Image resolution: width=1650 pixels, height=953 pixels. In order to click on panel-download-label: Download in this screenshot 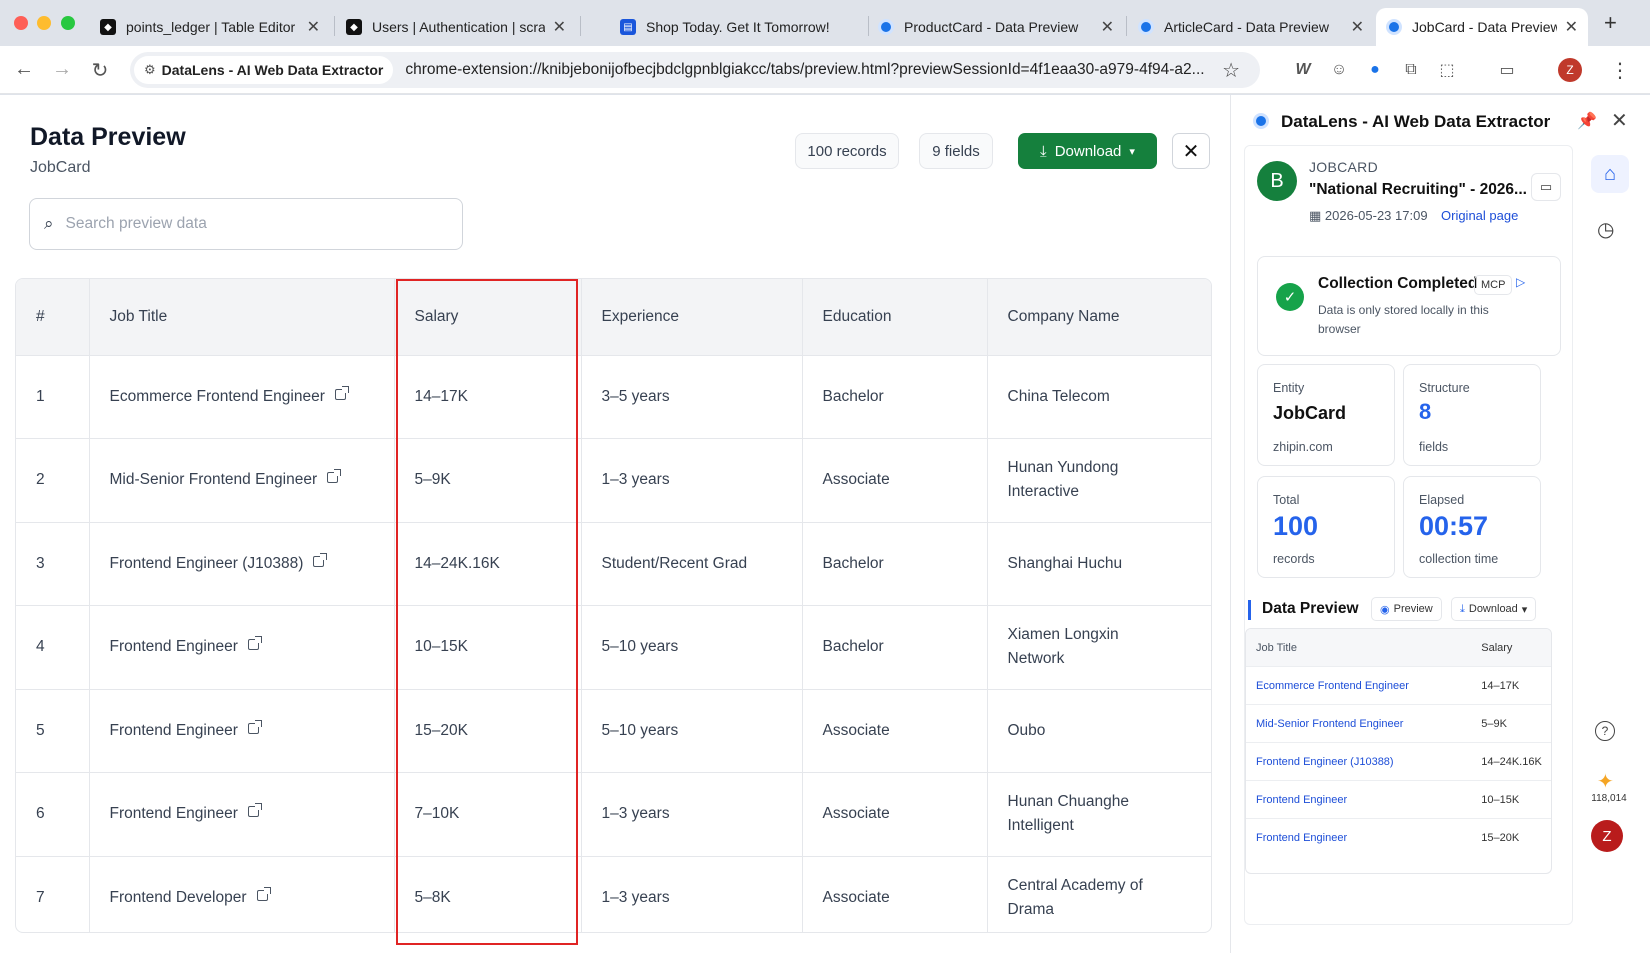, I will do `click(1493, 609)`.